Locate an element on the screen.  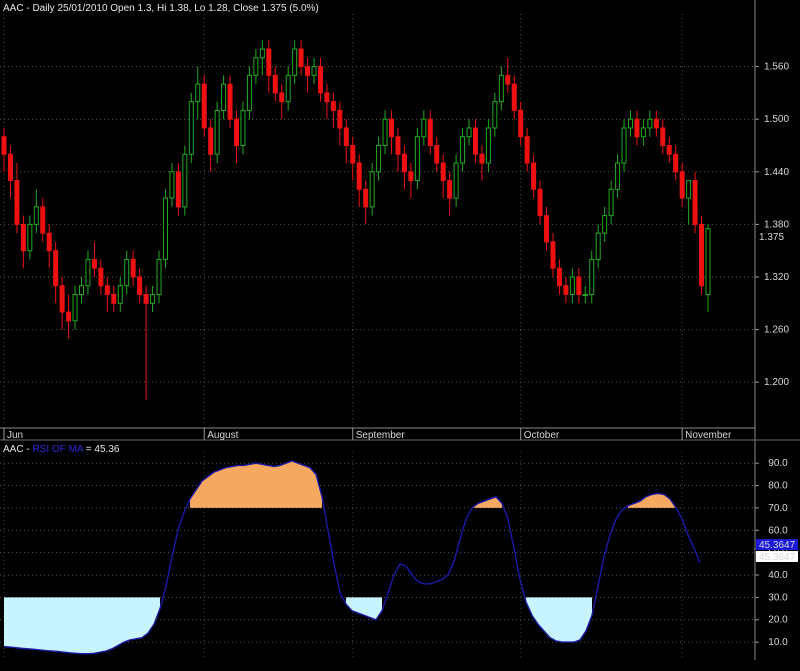
indicator-header-prefix: AAC - is located at coordinates (17, 449).